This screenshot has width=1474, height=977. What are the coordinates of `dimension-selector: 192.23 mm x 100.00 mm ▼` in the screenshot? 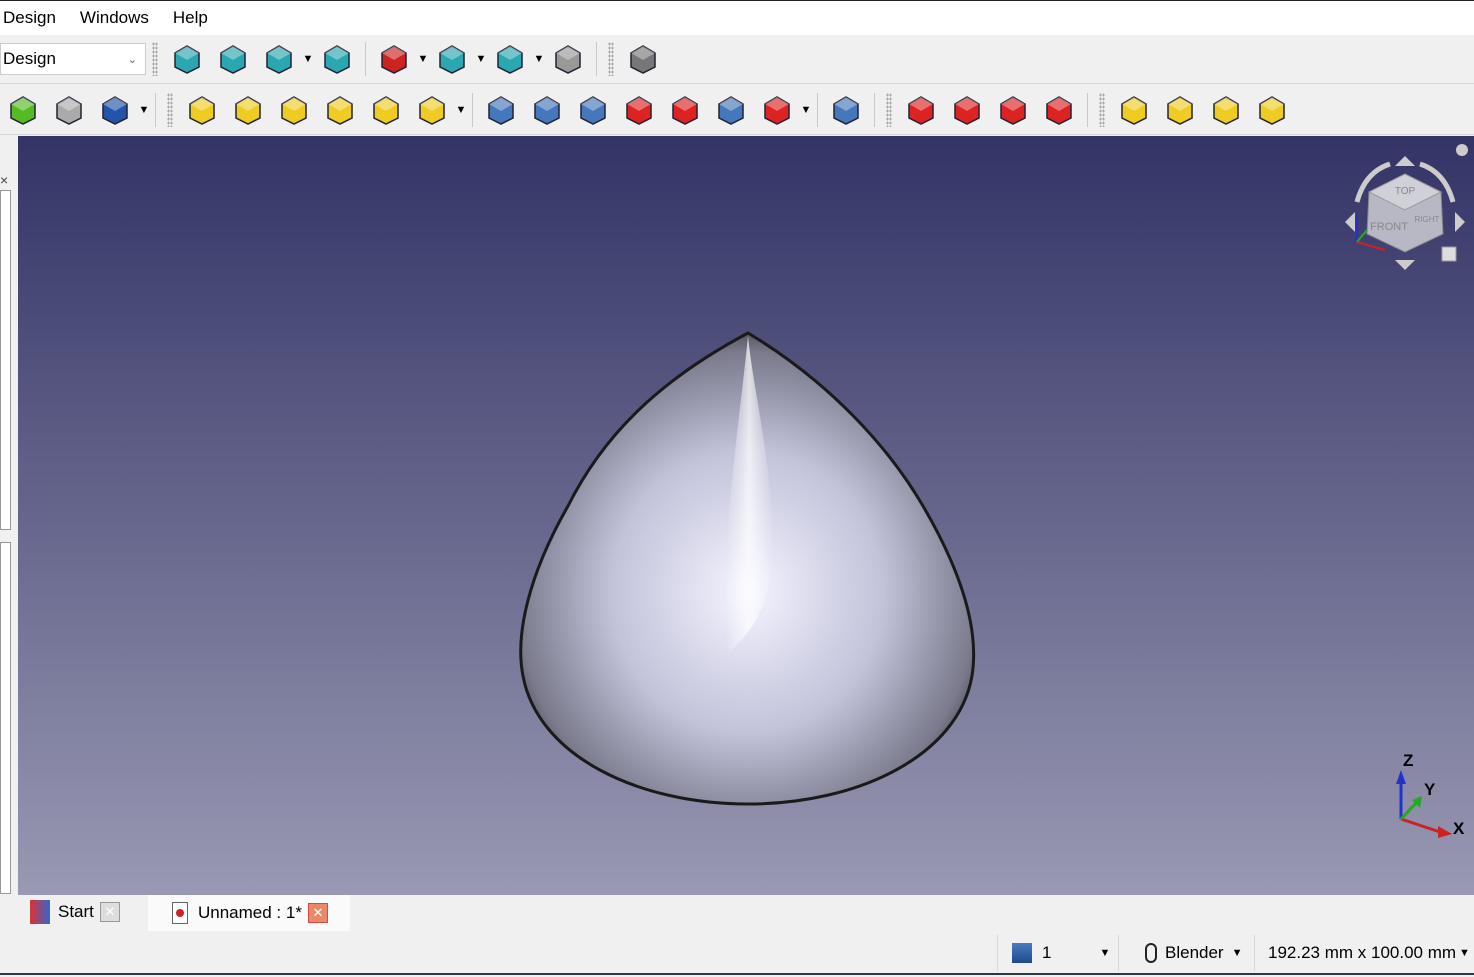 It's located at (1369, 953).